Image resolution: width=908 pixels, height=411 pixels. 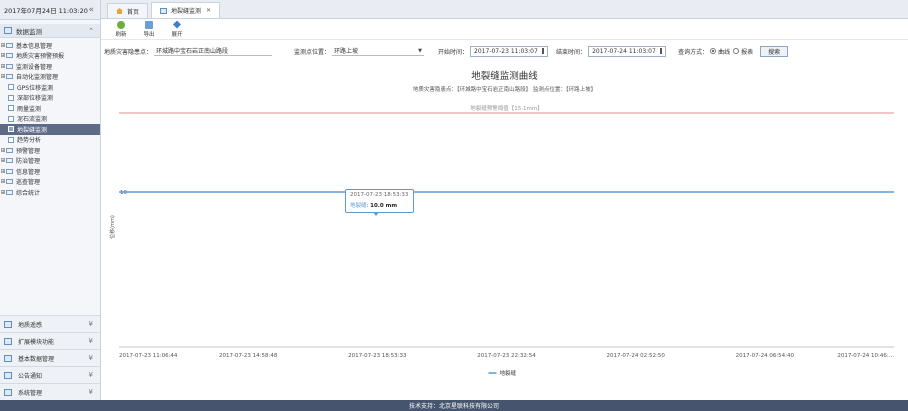 I want to click on hazard-label: 地质灾害隐患点：, so click(x=128, y=52).